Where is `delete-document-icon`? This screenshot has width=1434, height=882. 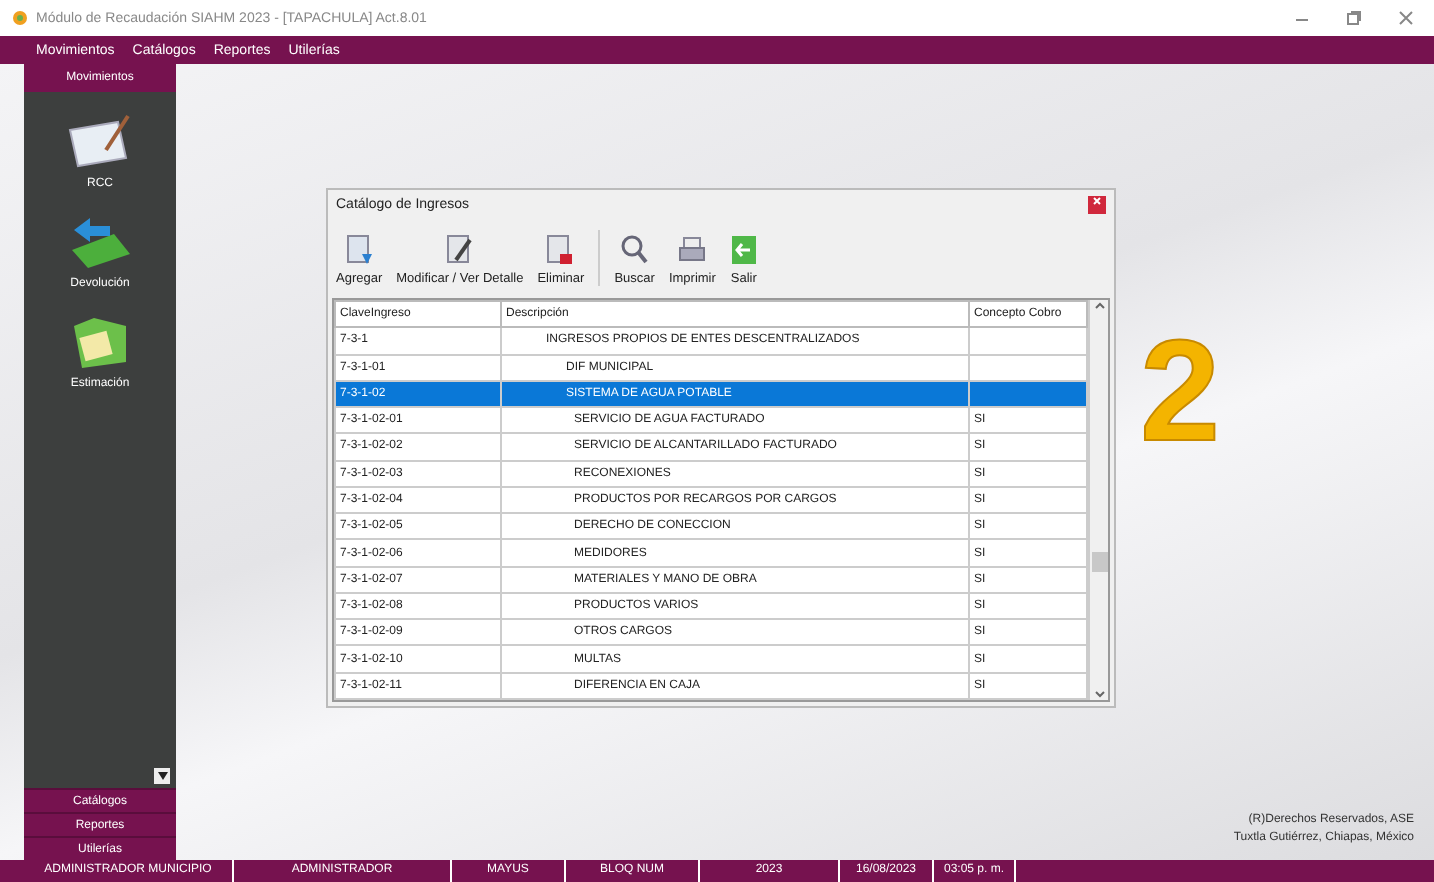 delete-document-icon is located at coordinates (560, 250).